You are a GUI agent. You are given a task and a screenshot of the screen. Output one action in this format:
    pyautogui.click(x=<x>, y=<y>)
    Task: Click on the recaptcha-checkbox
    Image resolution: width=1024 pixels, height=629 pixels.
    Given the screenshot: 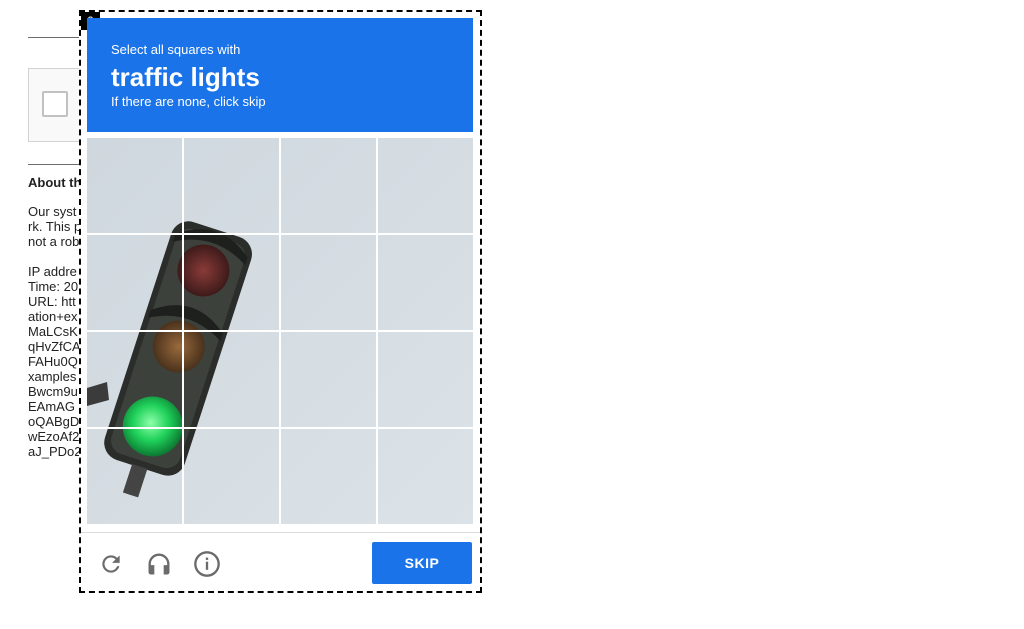 What is the action you would take?
    pyautogui.click(x=55, y=104)
    